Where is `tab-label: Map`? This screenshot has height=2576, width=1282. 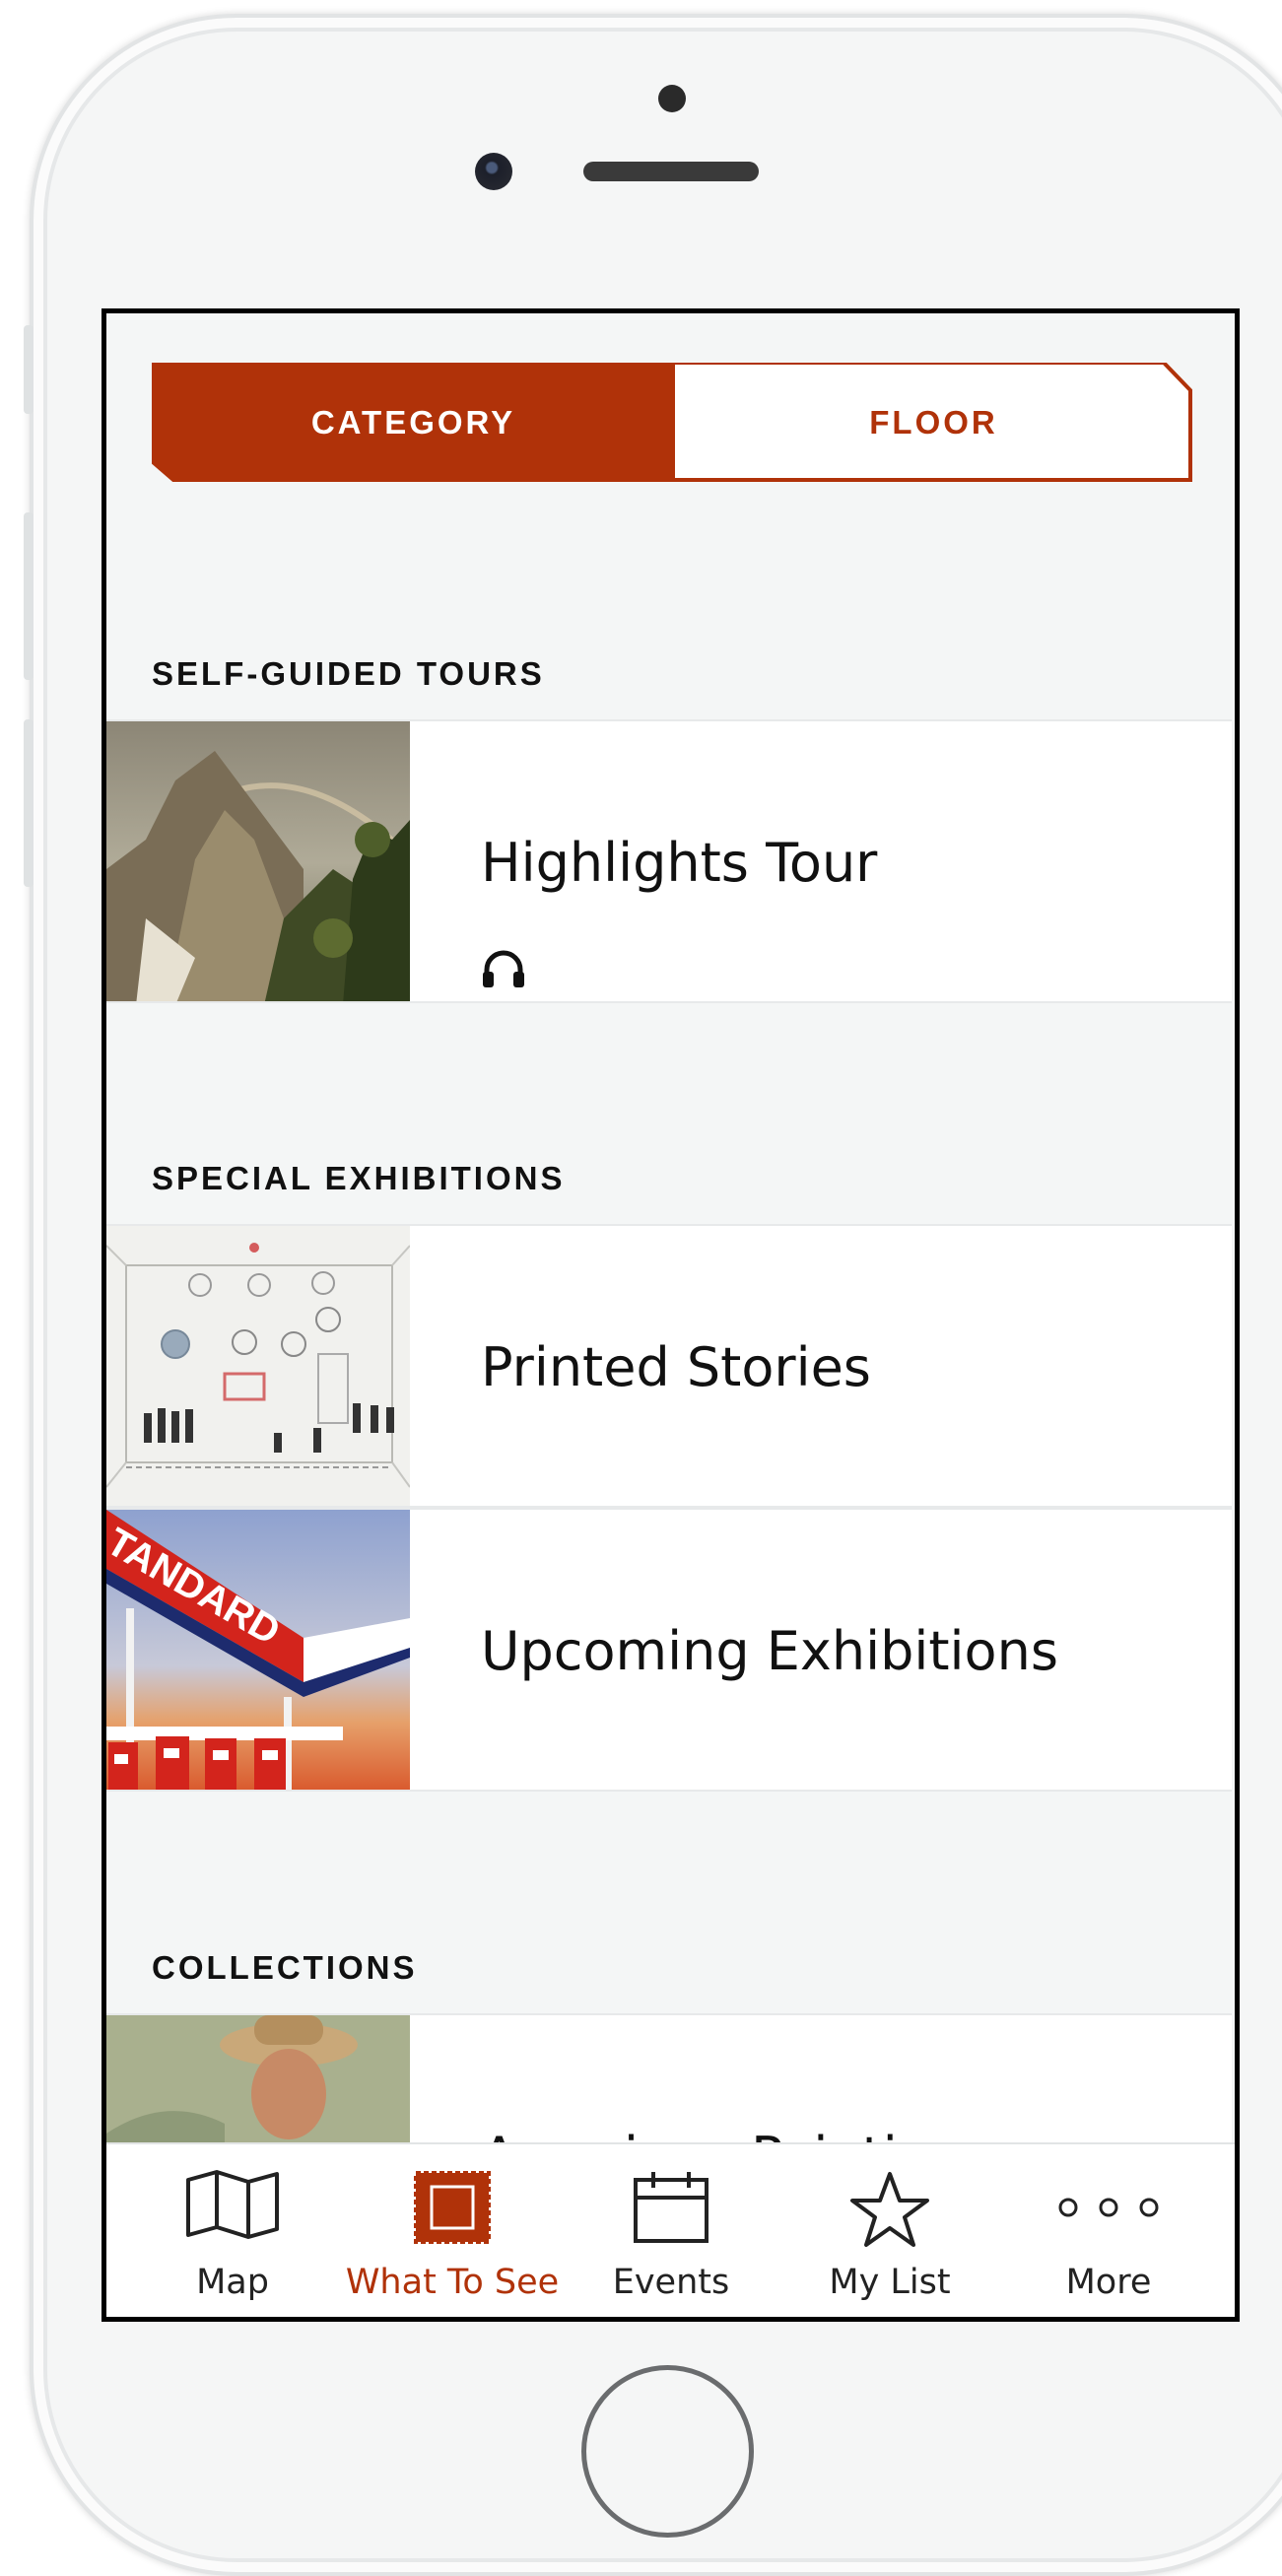 tab-label: Map is located at coordinates (232, 2283).